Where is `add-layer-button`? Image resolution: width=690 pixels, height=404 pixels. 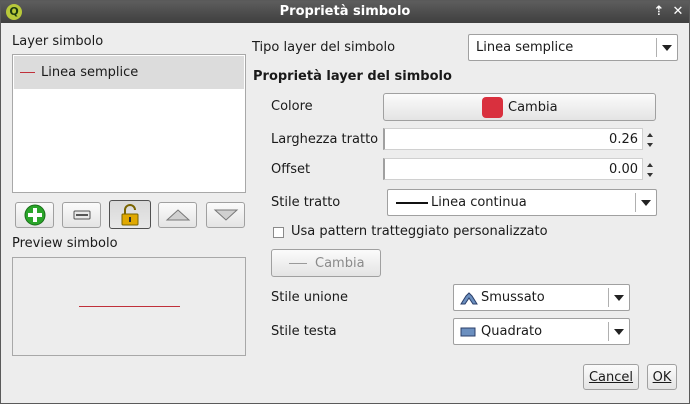
add-layer-button is located at coordinates (34, 215).